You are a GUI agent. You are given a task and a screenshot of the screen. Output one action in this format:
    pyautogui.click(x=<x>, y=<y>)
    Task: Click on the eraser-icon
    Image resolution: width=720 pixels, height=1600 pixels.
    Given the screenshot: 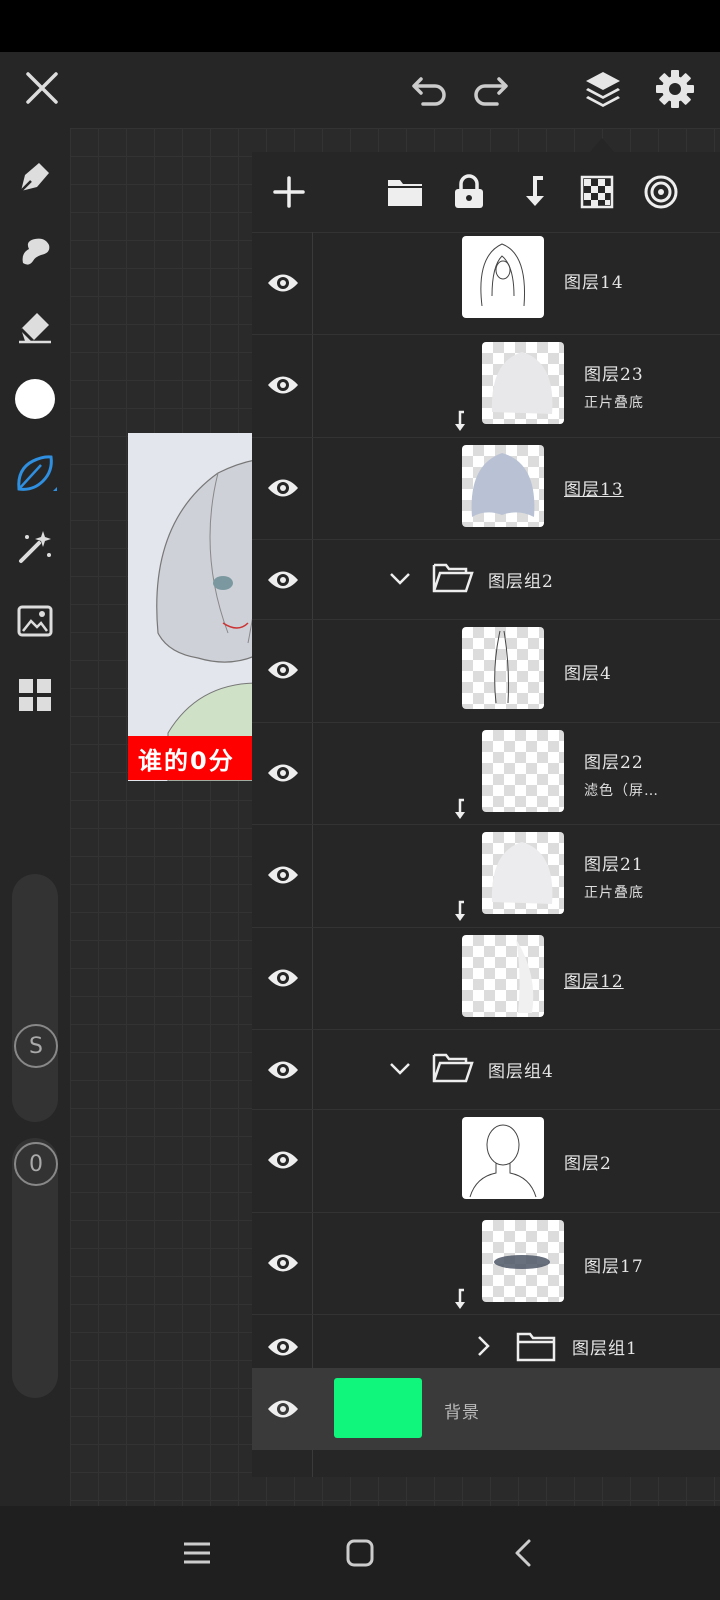 What is the action you would take?
    pyautogui.click(x=35, y=325)
    